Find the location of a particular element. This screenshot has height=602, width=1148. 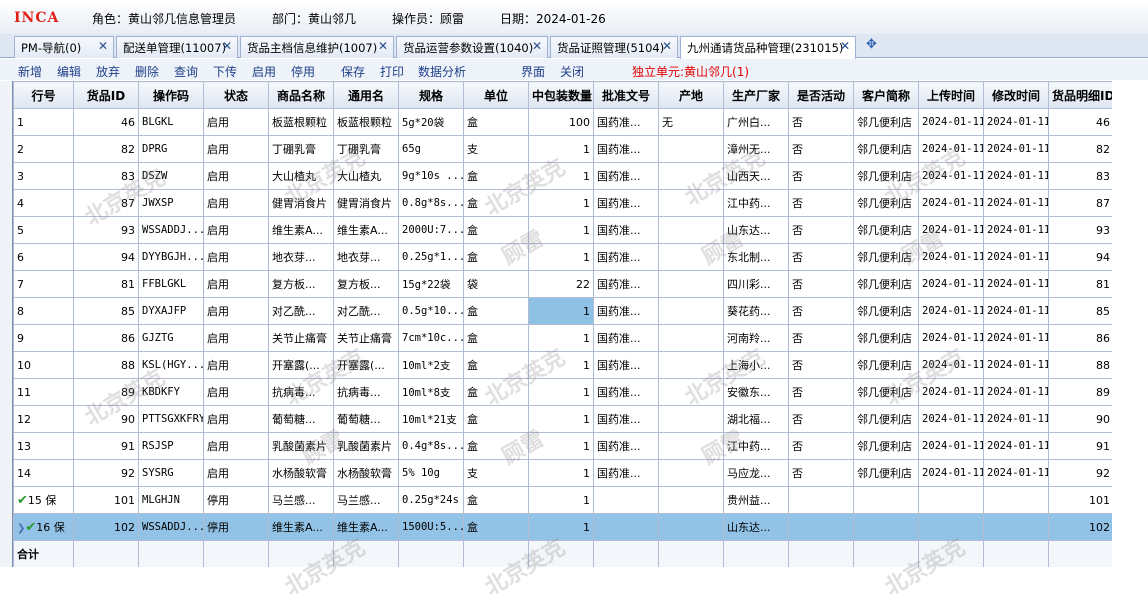

table-cell: 46 is located at coordinates (1080, 122).